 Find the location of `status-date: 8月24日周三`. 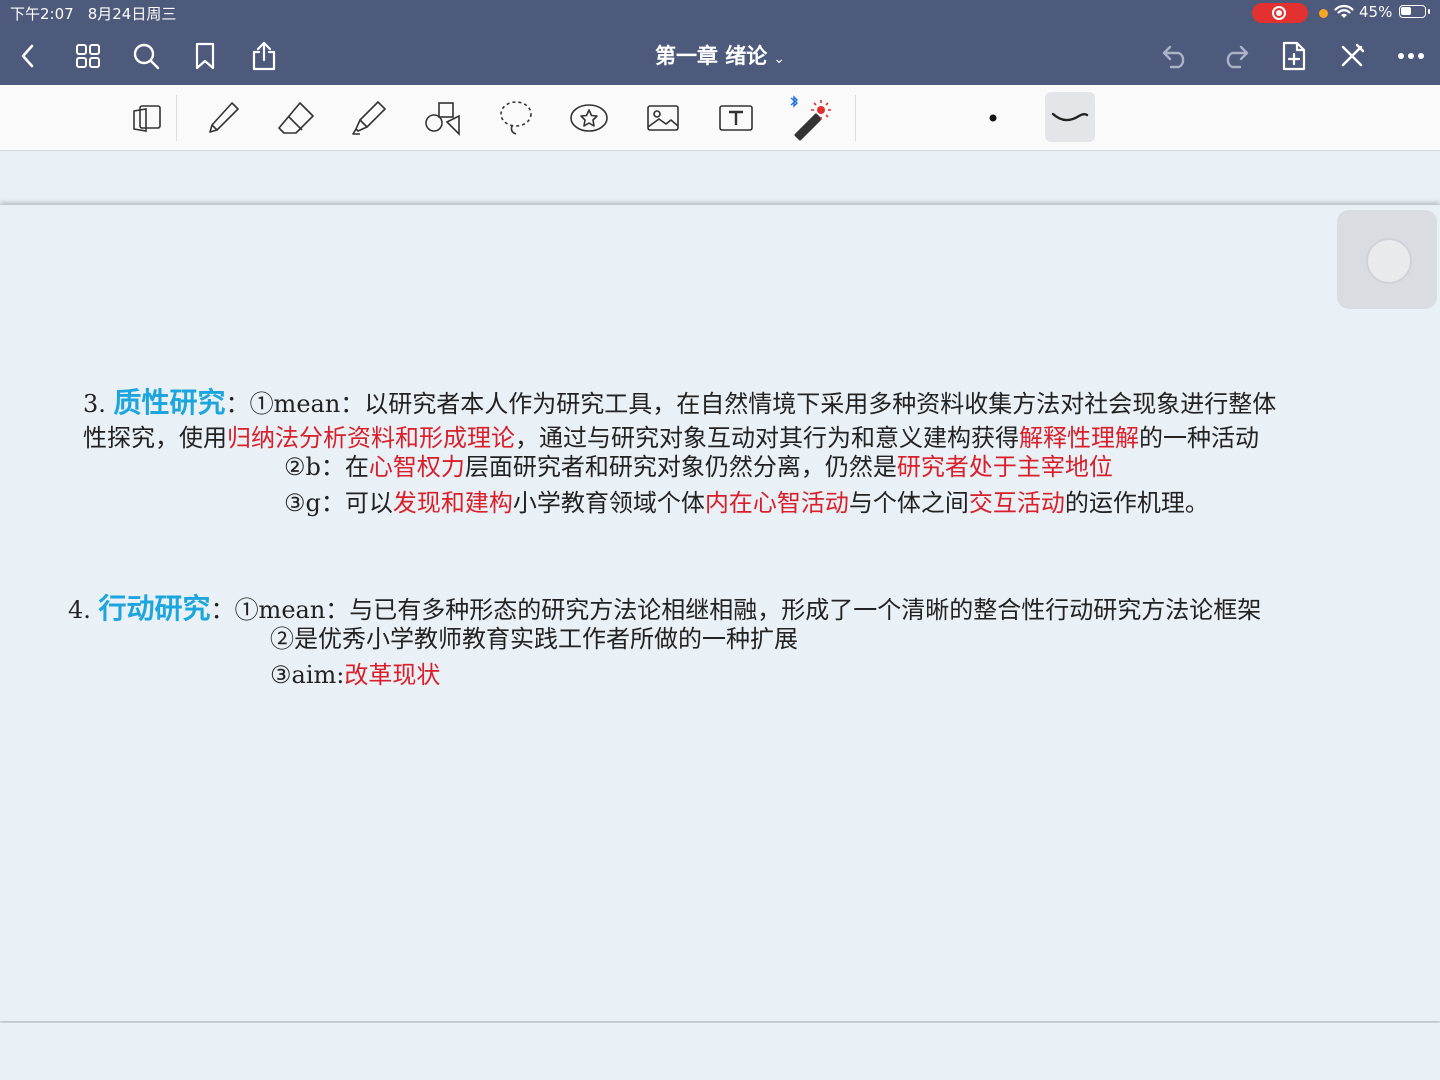

status-date: 8月24日周三 is located at coordinates (132, 14).